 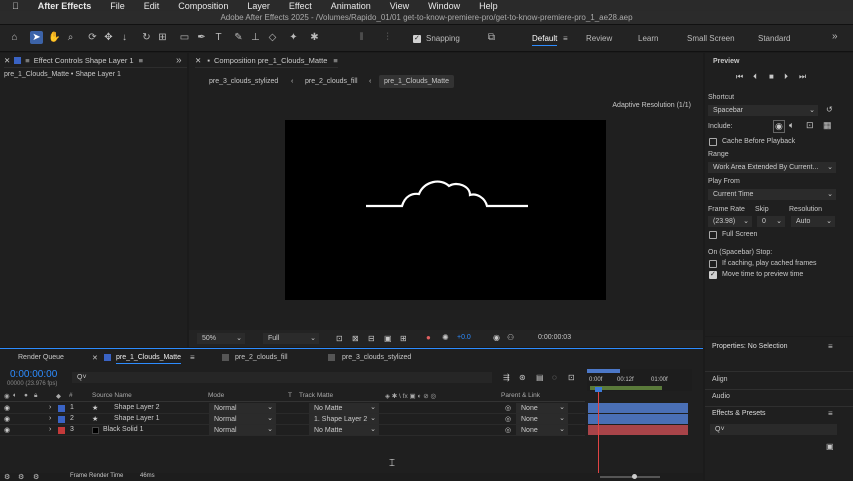 I want to click on comp-lock-icon: ▪, so click(x=208, y=60).